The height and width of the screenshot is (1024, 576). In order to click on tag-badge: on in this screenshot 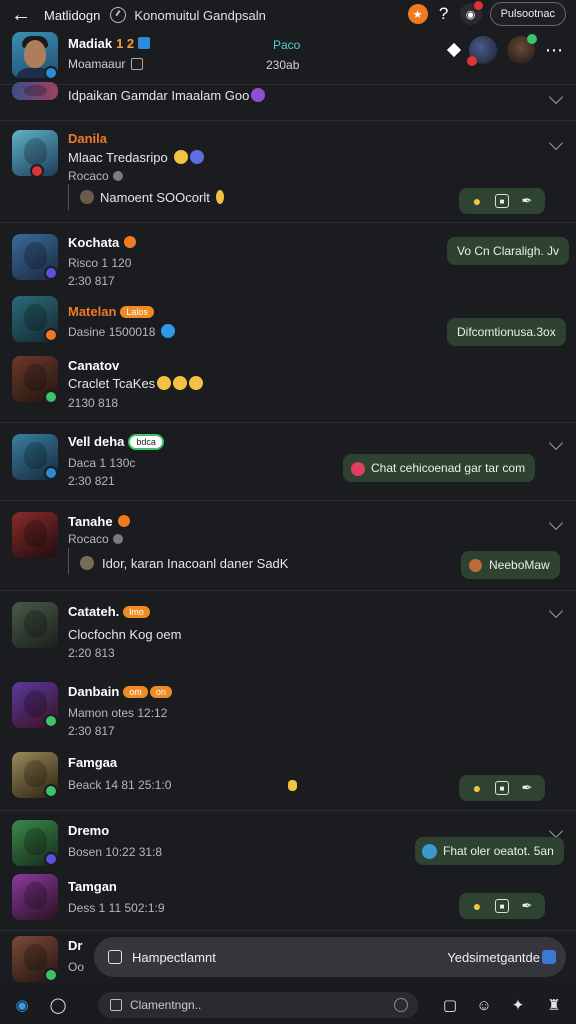, I will do `click(160, 692)`.